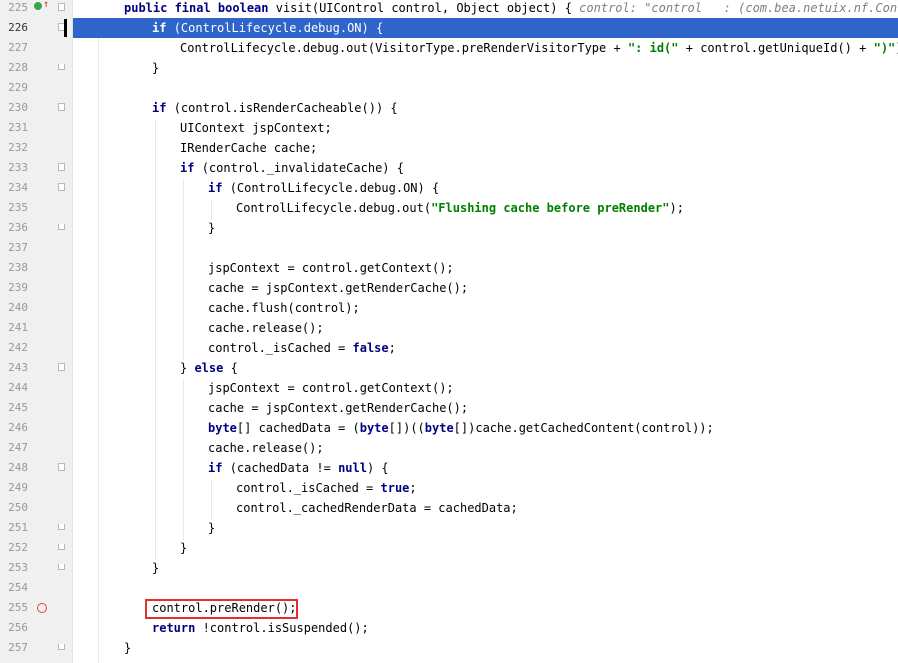 Image resolution: width=898 pixels, height=663 pixels. What do you see at coordinates (449, 348) in the screenshot?
I see `code-line-242: 242 control._isCached = false;` at bounding box center [449, 348].